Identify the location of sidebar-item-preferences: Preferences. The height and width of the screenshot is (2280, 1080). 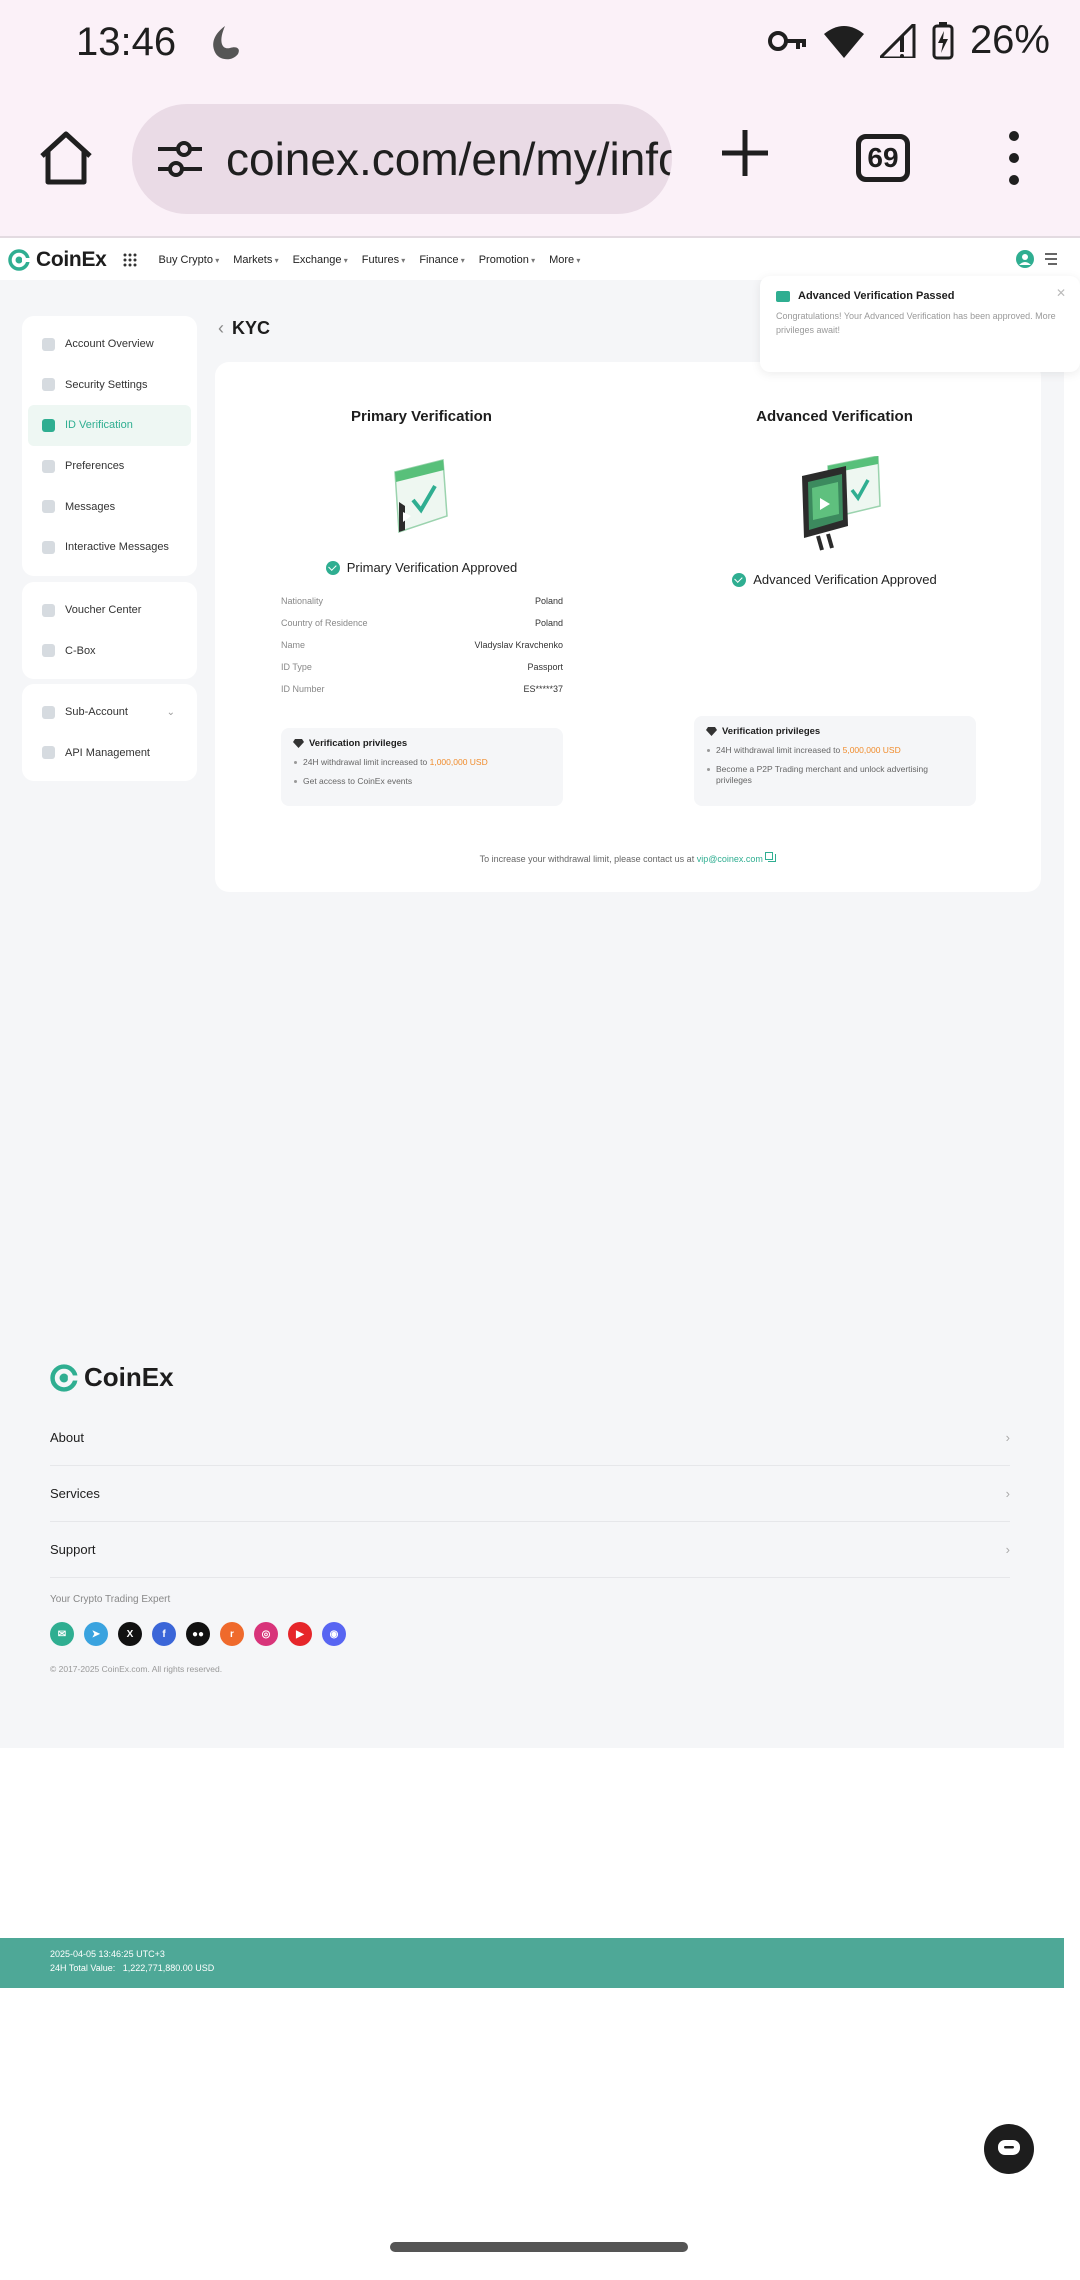
(109, 466).